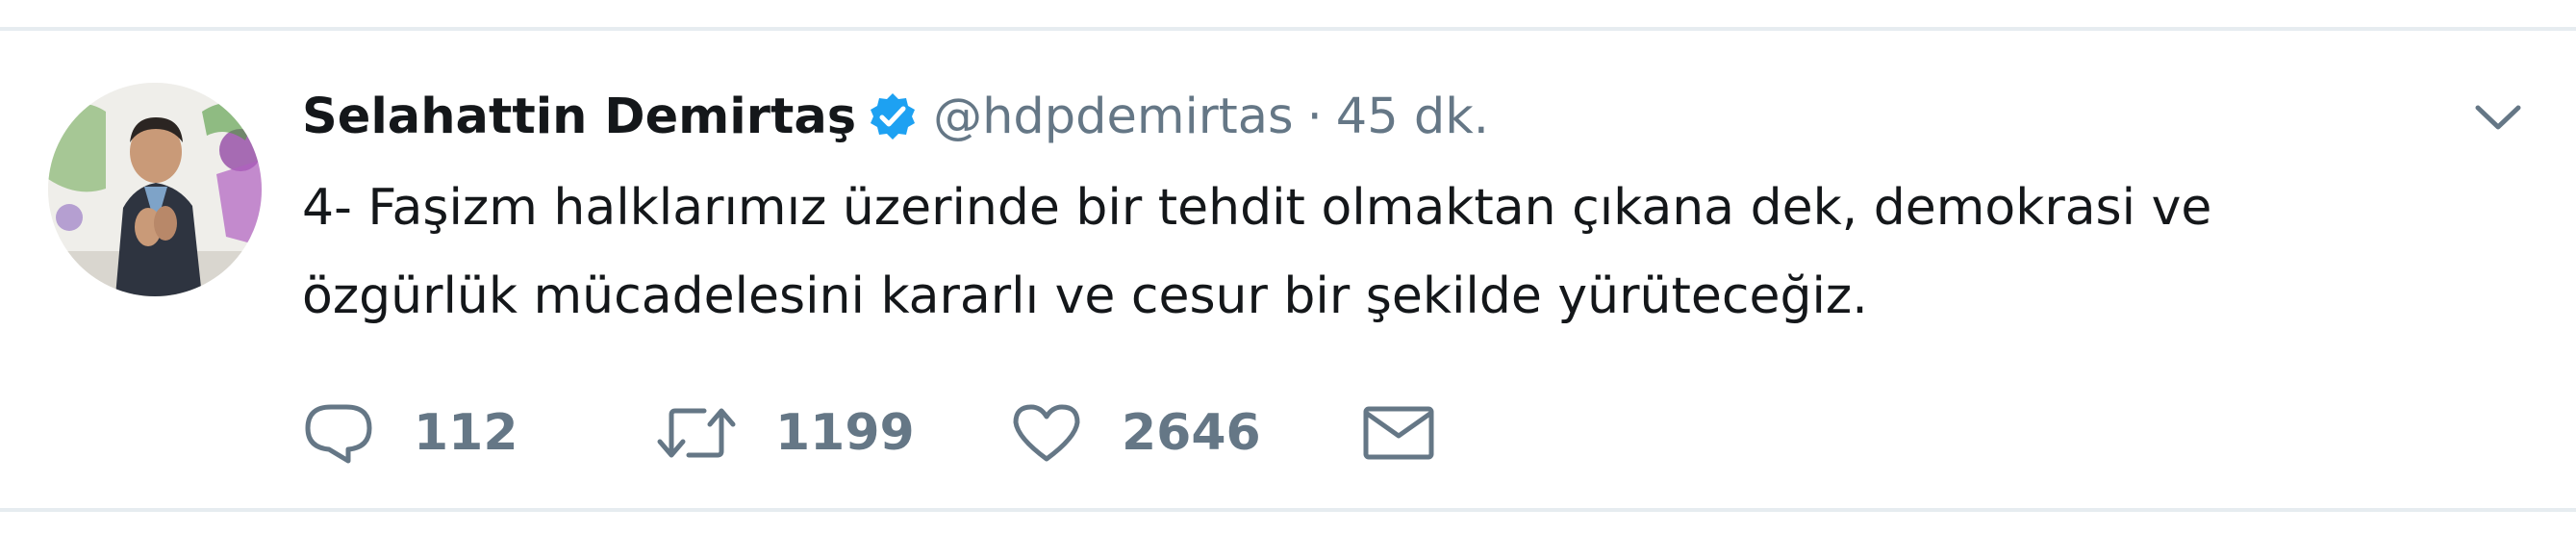 This screenshot has width=2576, height=534. What do you see at coordinates (466, 433) in the screenshot?
I see `reply-count: 112` at bounding box center [466, 433].